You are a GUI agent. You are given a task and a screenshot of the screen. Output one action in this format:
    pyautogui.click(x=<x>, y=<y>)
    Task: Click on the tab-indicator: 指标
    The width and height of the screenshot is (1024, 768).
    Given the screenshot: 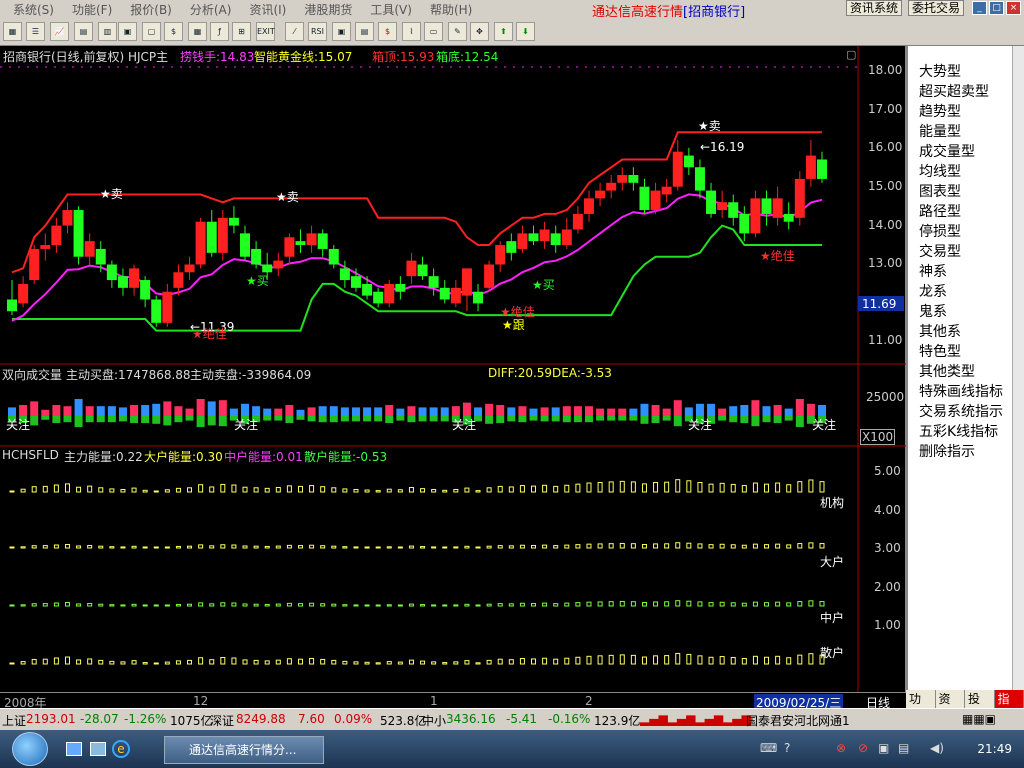 What is the action you would take?
    pyautogui.click(x=1009, y=707)
    